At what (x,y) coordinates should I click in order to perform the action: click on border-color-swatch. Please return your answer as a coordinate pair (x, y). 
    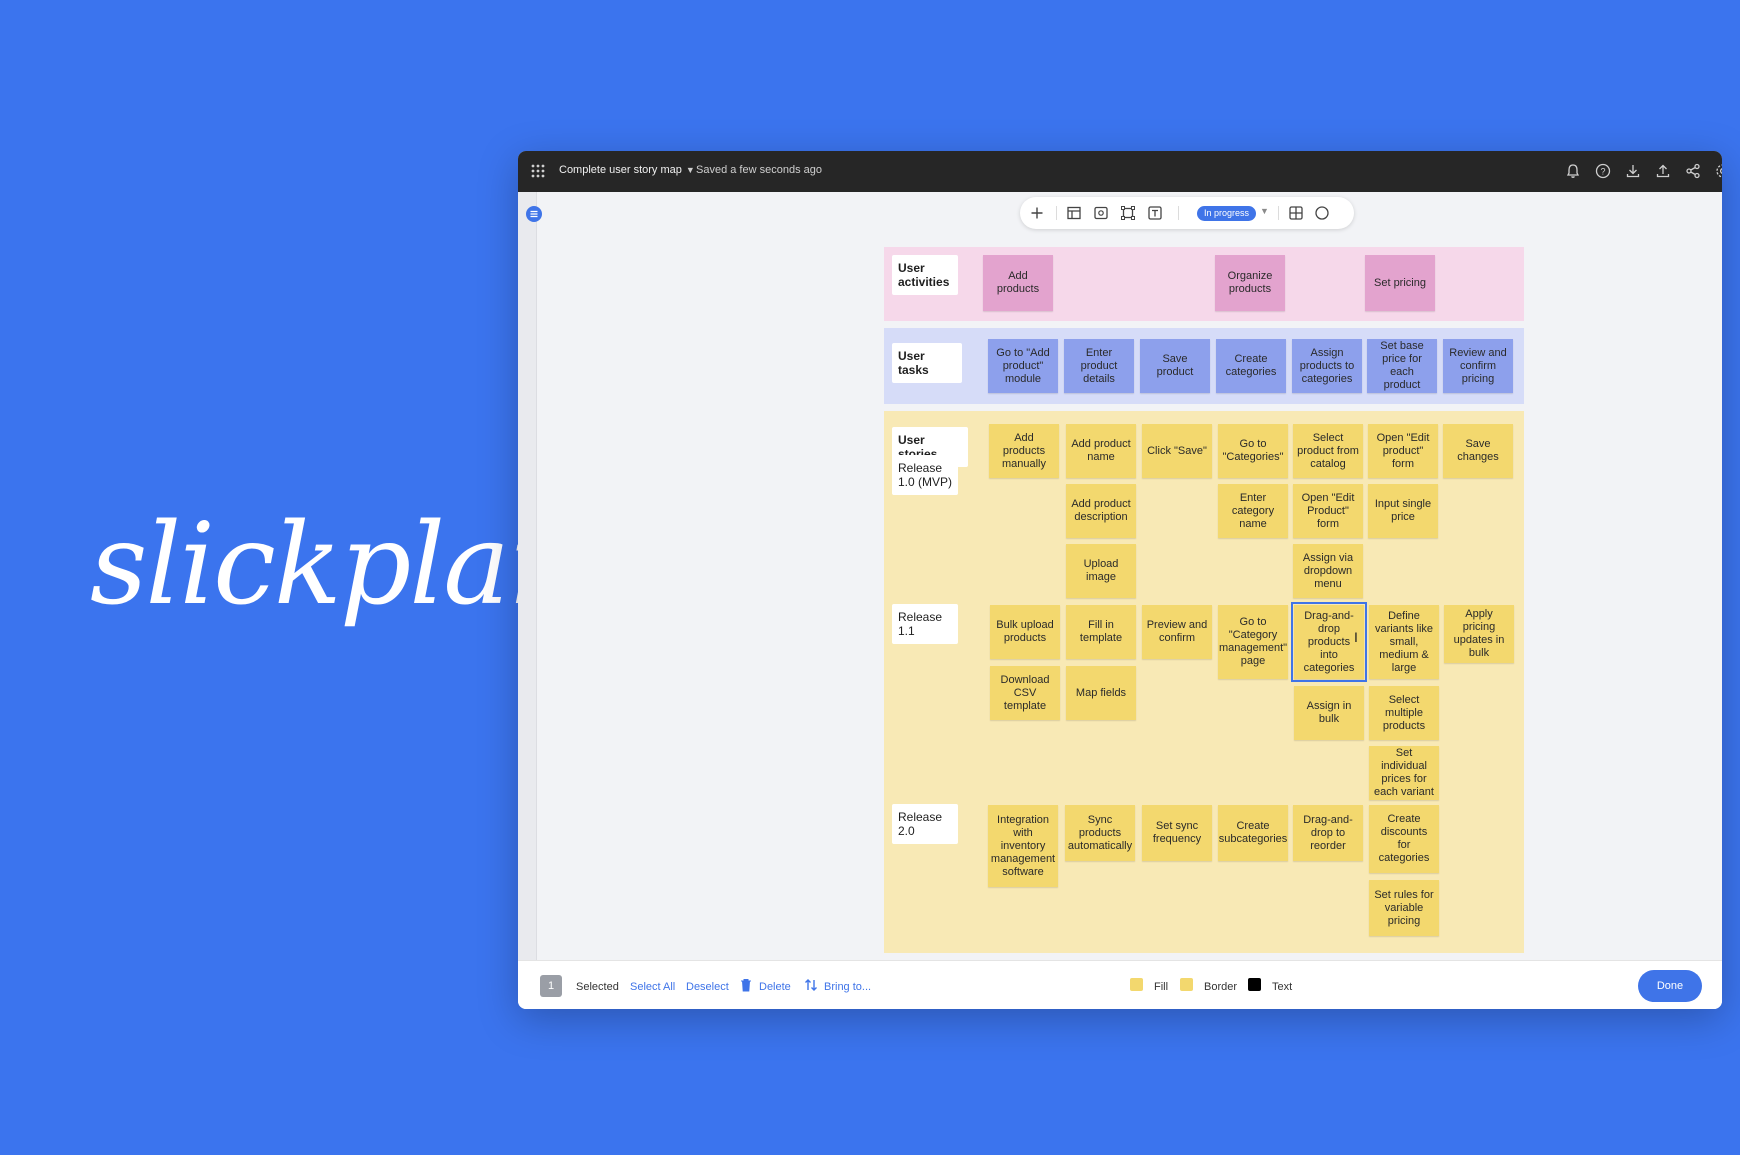
    Looking at the image, I should click on (1186, 984).